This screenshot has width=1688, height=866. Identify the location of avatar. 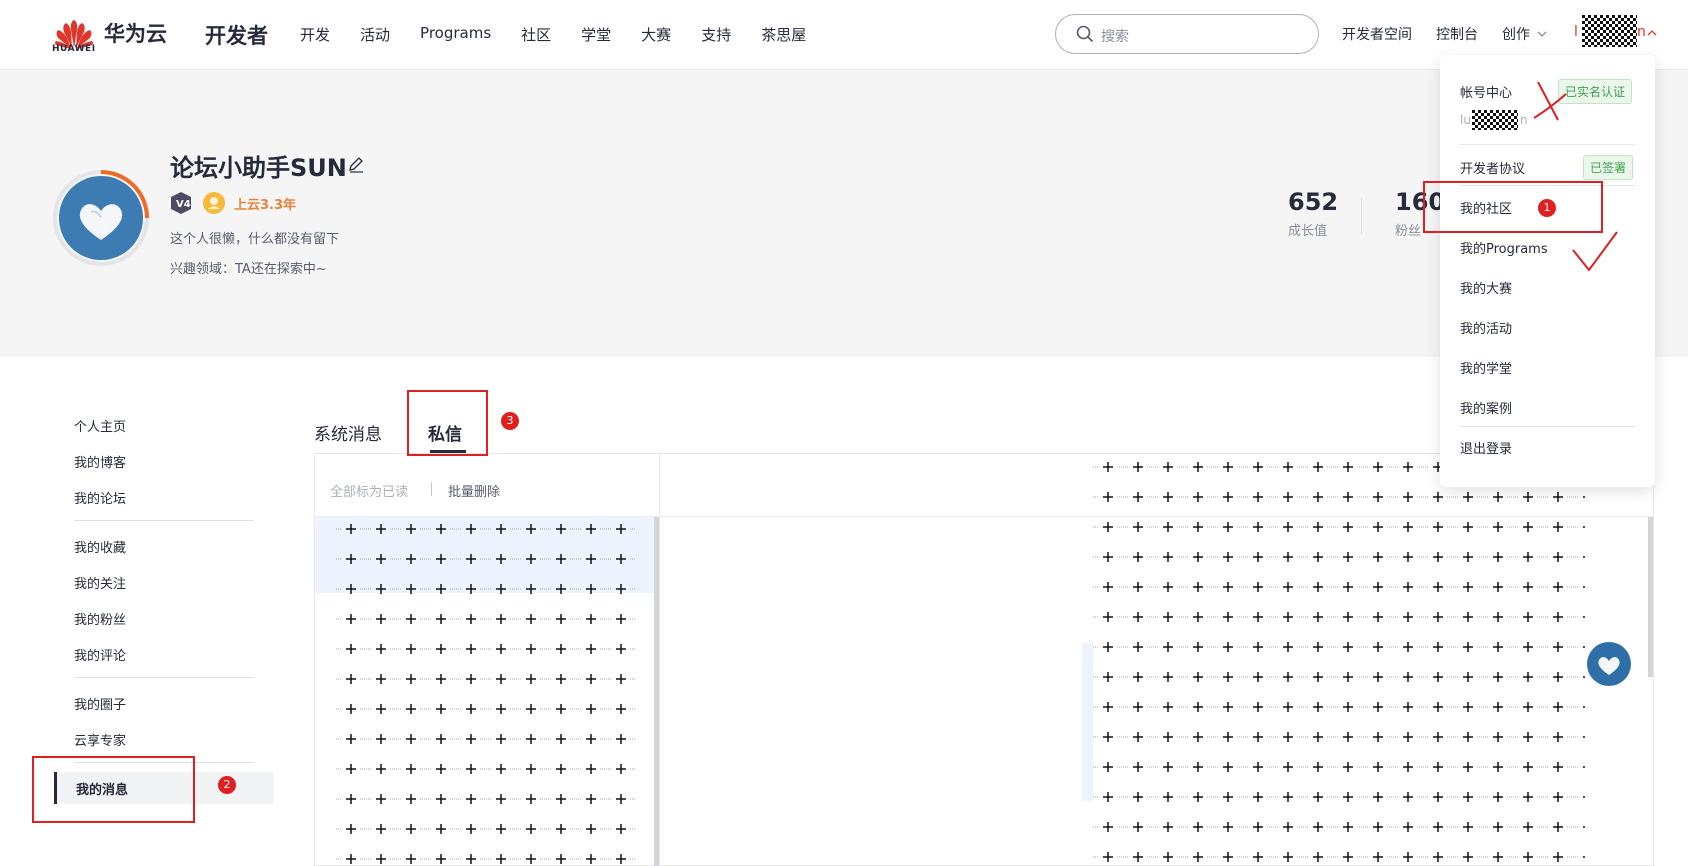
(101, 218).